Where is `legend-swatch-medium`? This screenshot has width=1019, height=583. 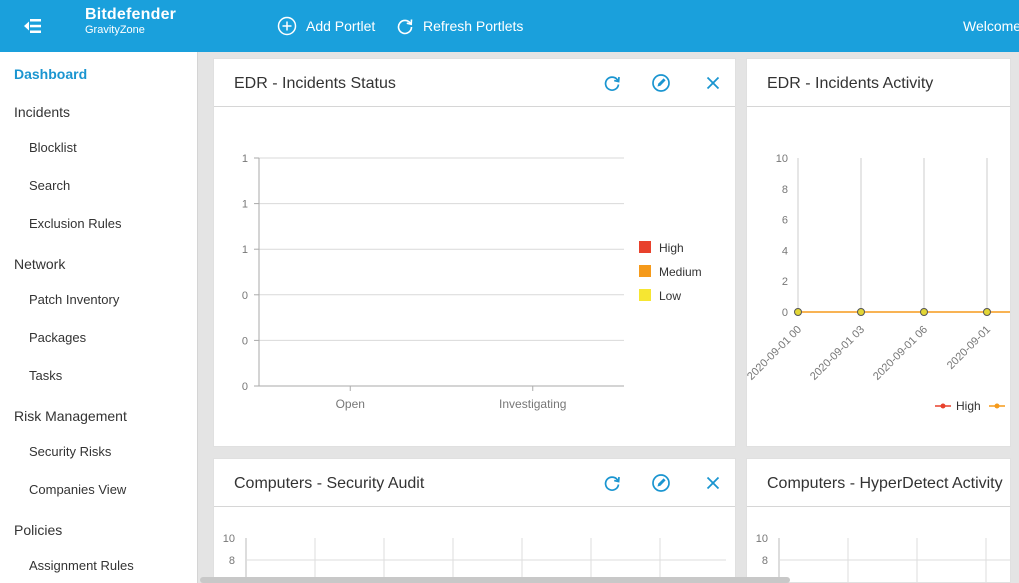 legend-swatch-medium is located at coordinates (645, 271).